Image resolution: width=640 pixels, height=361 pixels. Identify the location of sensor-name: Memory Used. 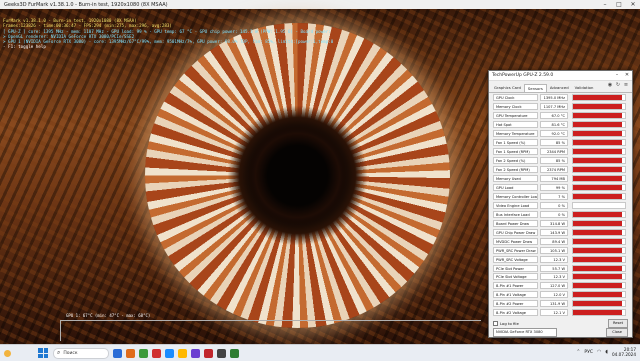
(515, 178).